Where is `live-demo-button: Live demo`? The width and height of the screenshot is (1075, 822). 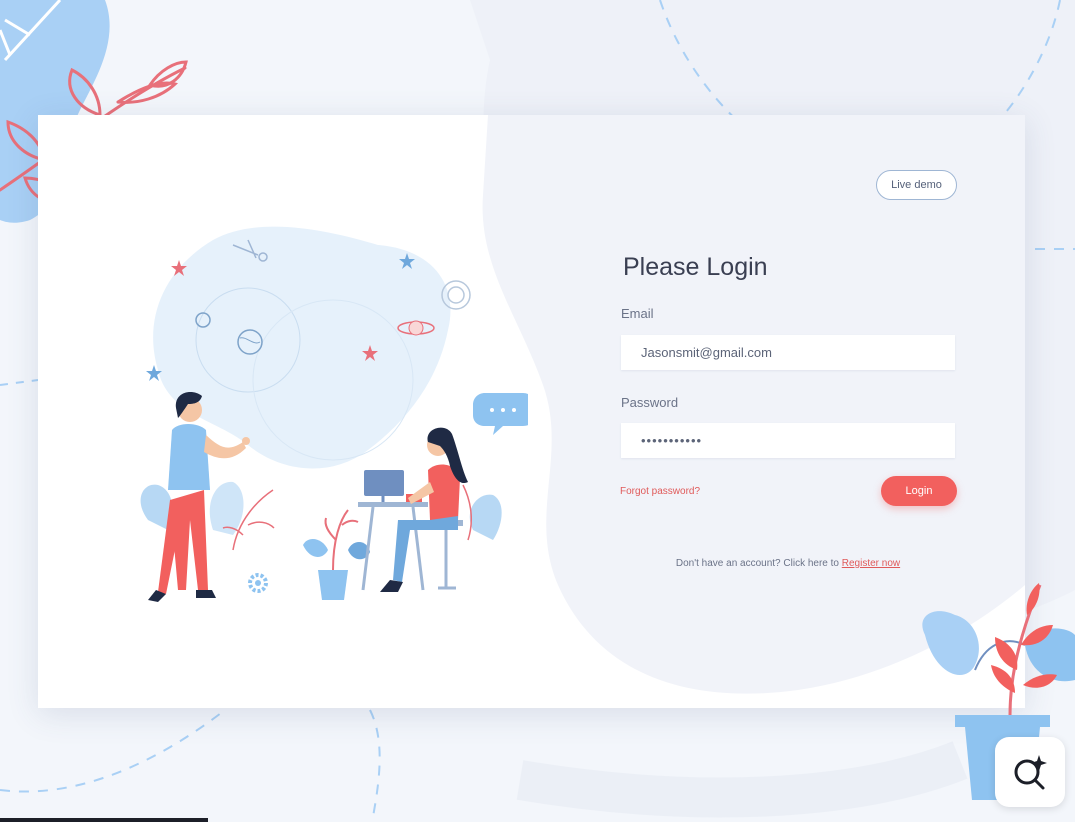
live-demo-button: Live demo is located at coordinates (916, 185).